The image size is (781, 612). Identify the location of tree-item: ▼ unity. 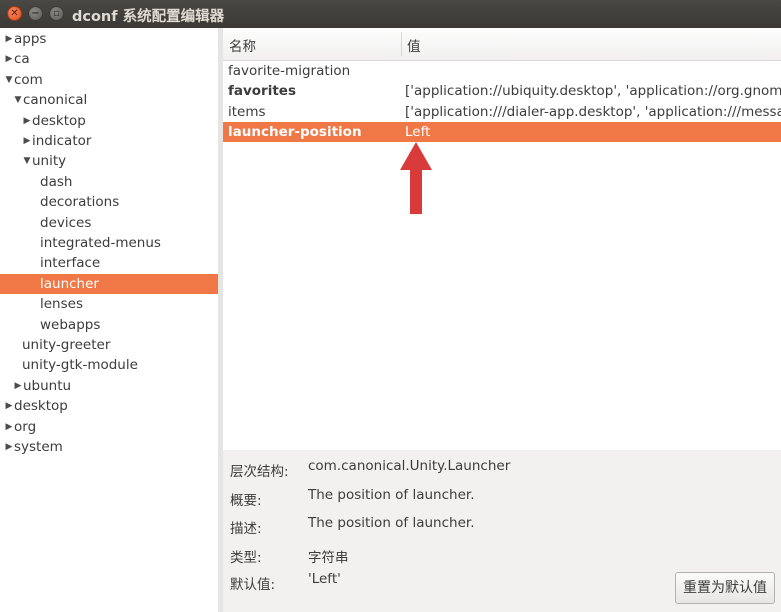
(109, 161).